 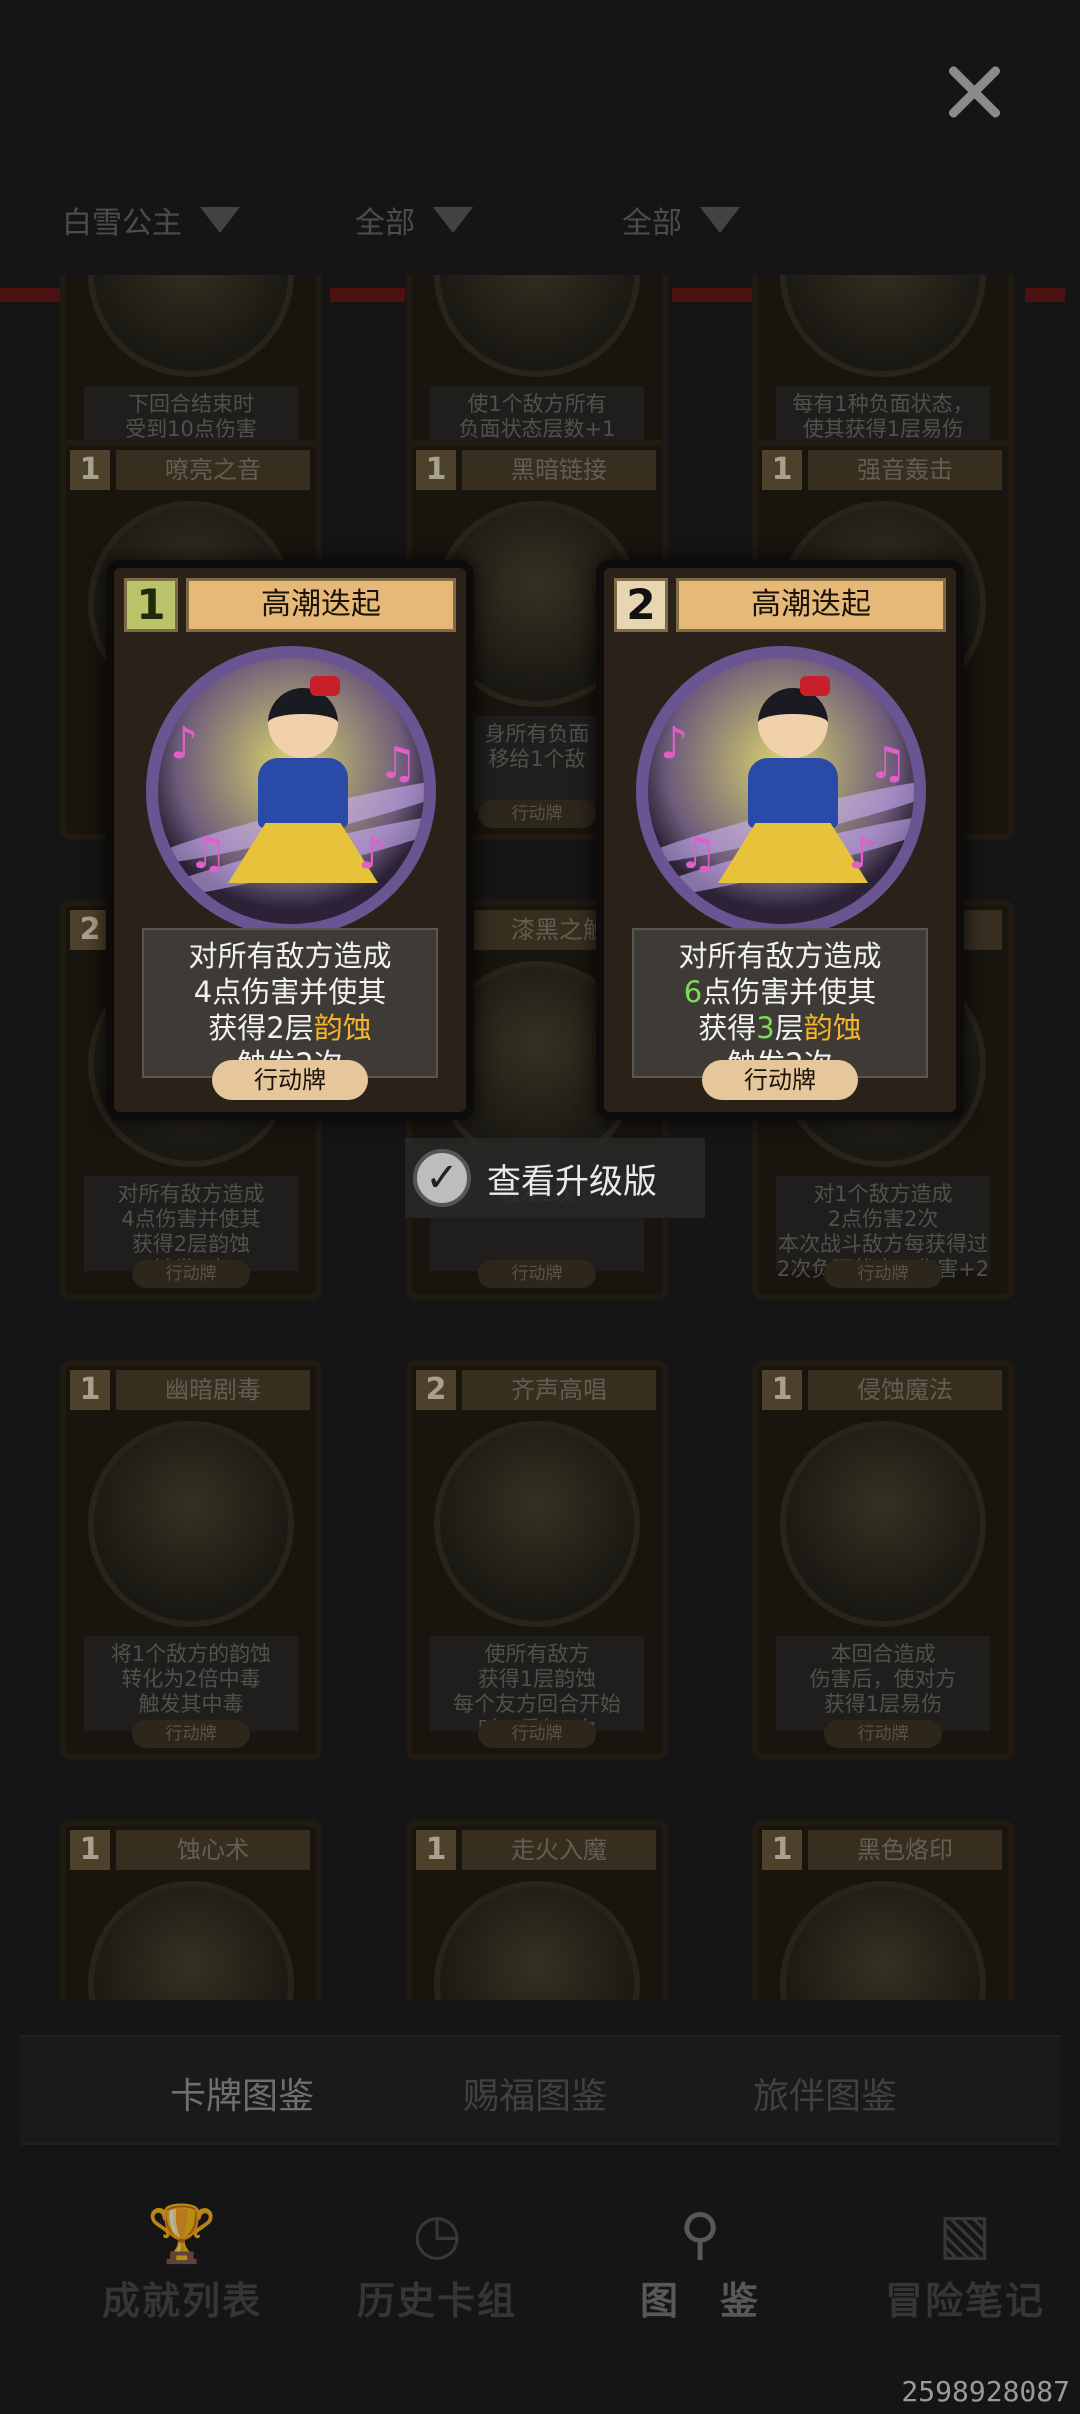 What do you see at coordinates (985, 2391) in the screenshot?
I see `user-id: 2598928087` at bounding box center [985, 2391].